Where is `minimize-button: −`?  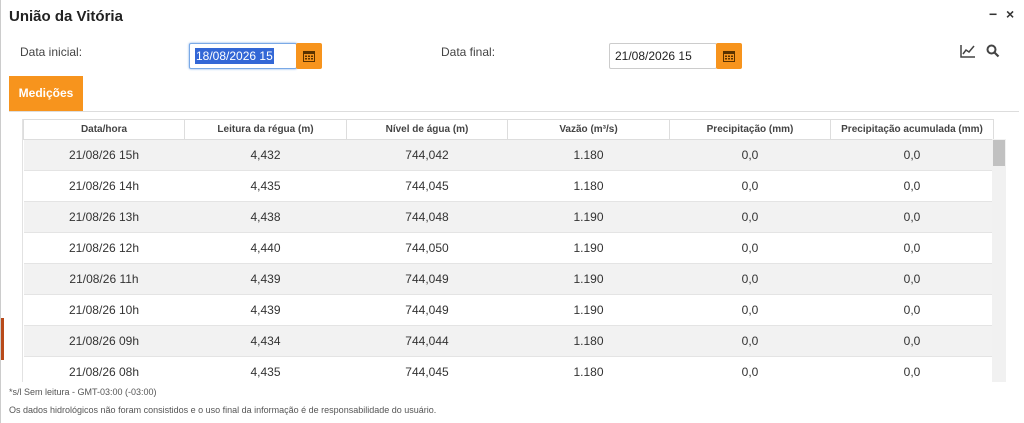
minimize-button: − is located at coordinates (993, 14).